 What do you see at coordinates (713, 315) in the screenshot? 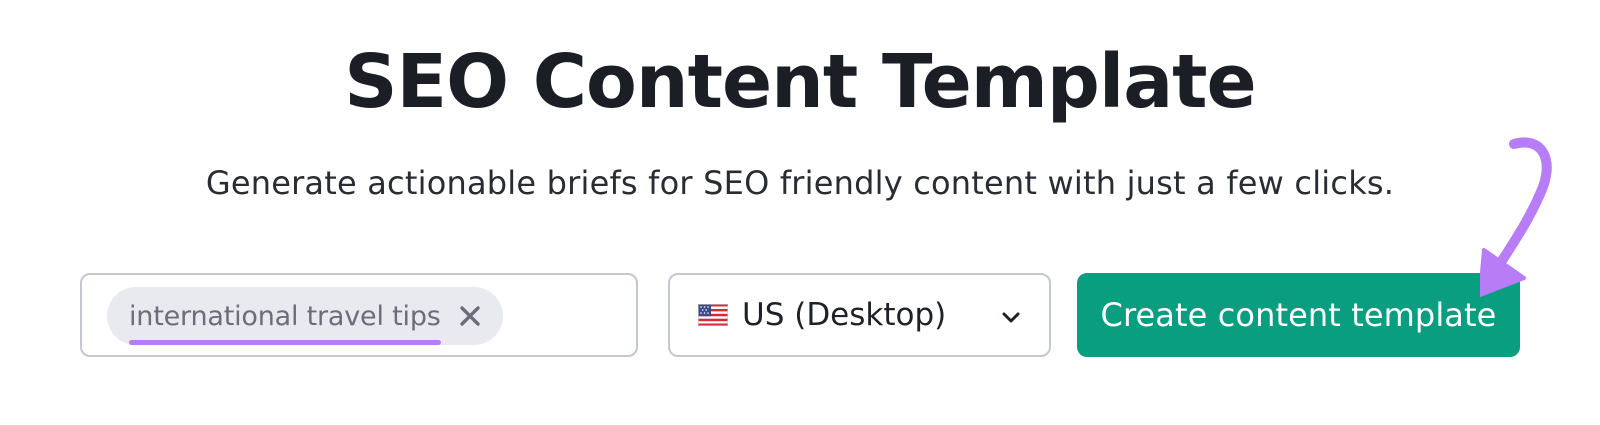
I see `us-flag-icon` at bounding box center [713, 315].